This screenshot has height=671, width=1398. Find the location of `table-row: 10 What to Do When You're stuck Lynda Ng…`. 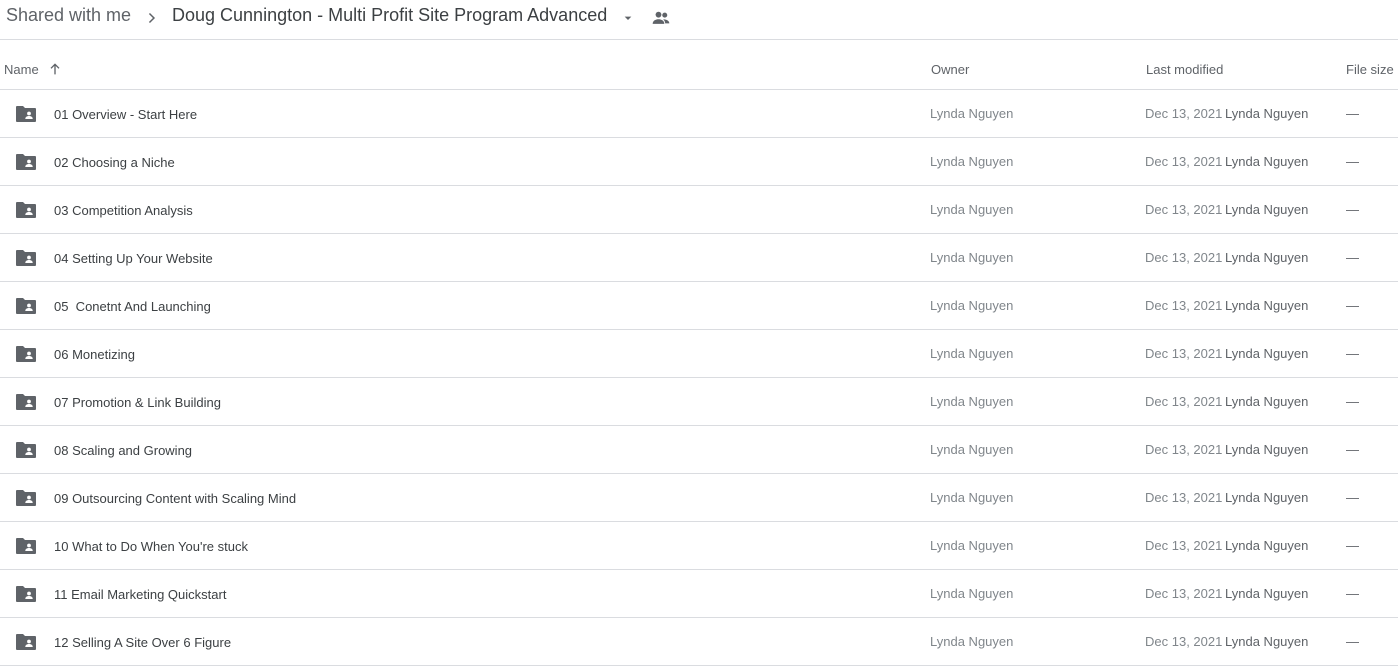

table-row: 10 What to Do When You're stuck Lynda Ng… is located at coordinates (699, 546).